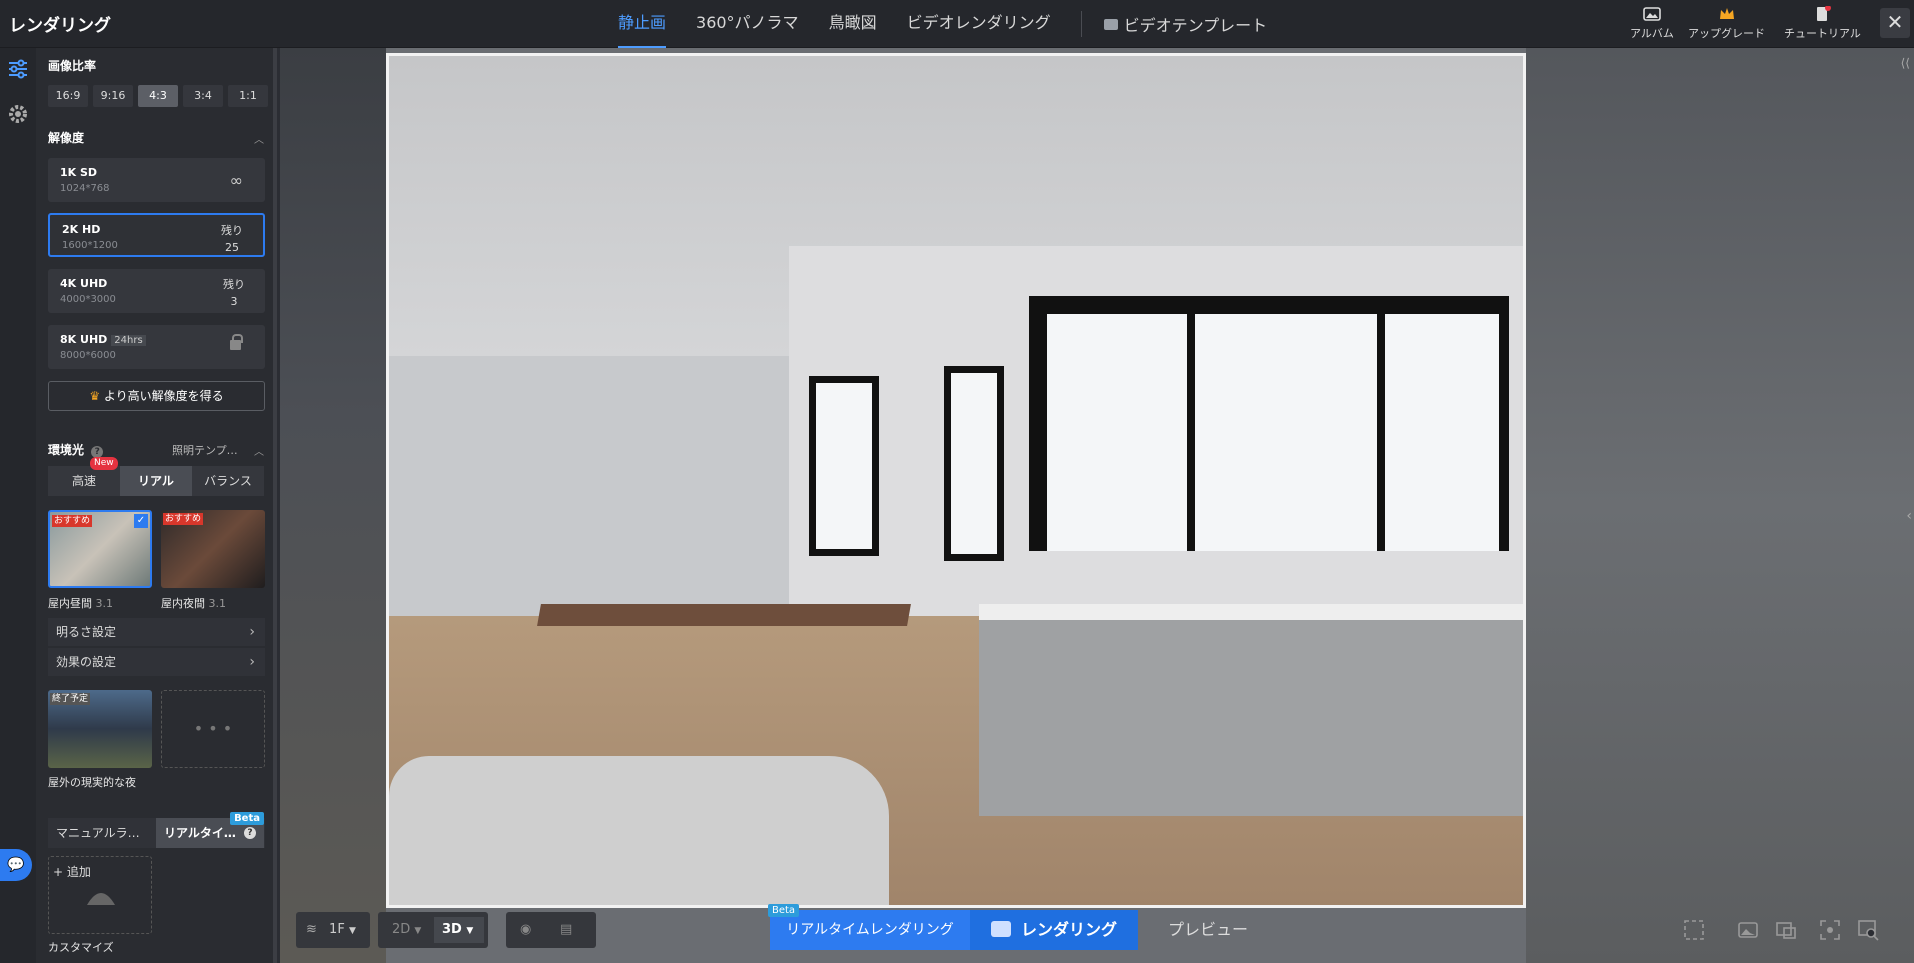 The width and height of the screenshot is (1914, 963). What do you see at coordinates (156, 291) in the screenshot?
I see `resolution-4k: 4K UHD 4000*3000 残り 3` at bounding box center [156, 291].